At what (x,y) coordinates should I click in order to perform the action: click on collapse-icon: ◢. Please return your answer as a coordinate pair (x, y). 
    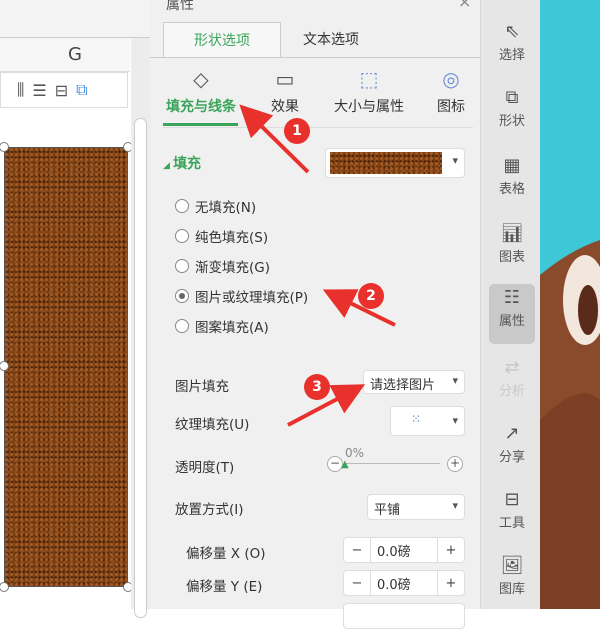
    Looking at the image, I should click on (168, 166).